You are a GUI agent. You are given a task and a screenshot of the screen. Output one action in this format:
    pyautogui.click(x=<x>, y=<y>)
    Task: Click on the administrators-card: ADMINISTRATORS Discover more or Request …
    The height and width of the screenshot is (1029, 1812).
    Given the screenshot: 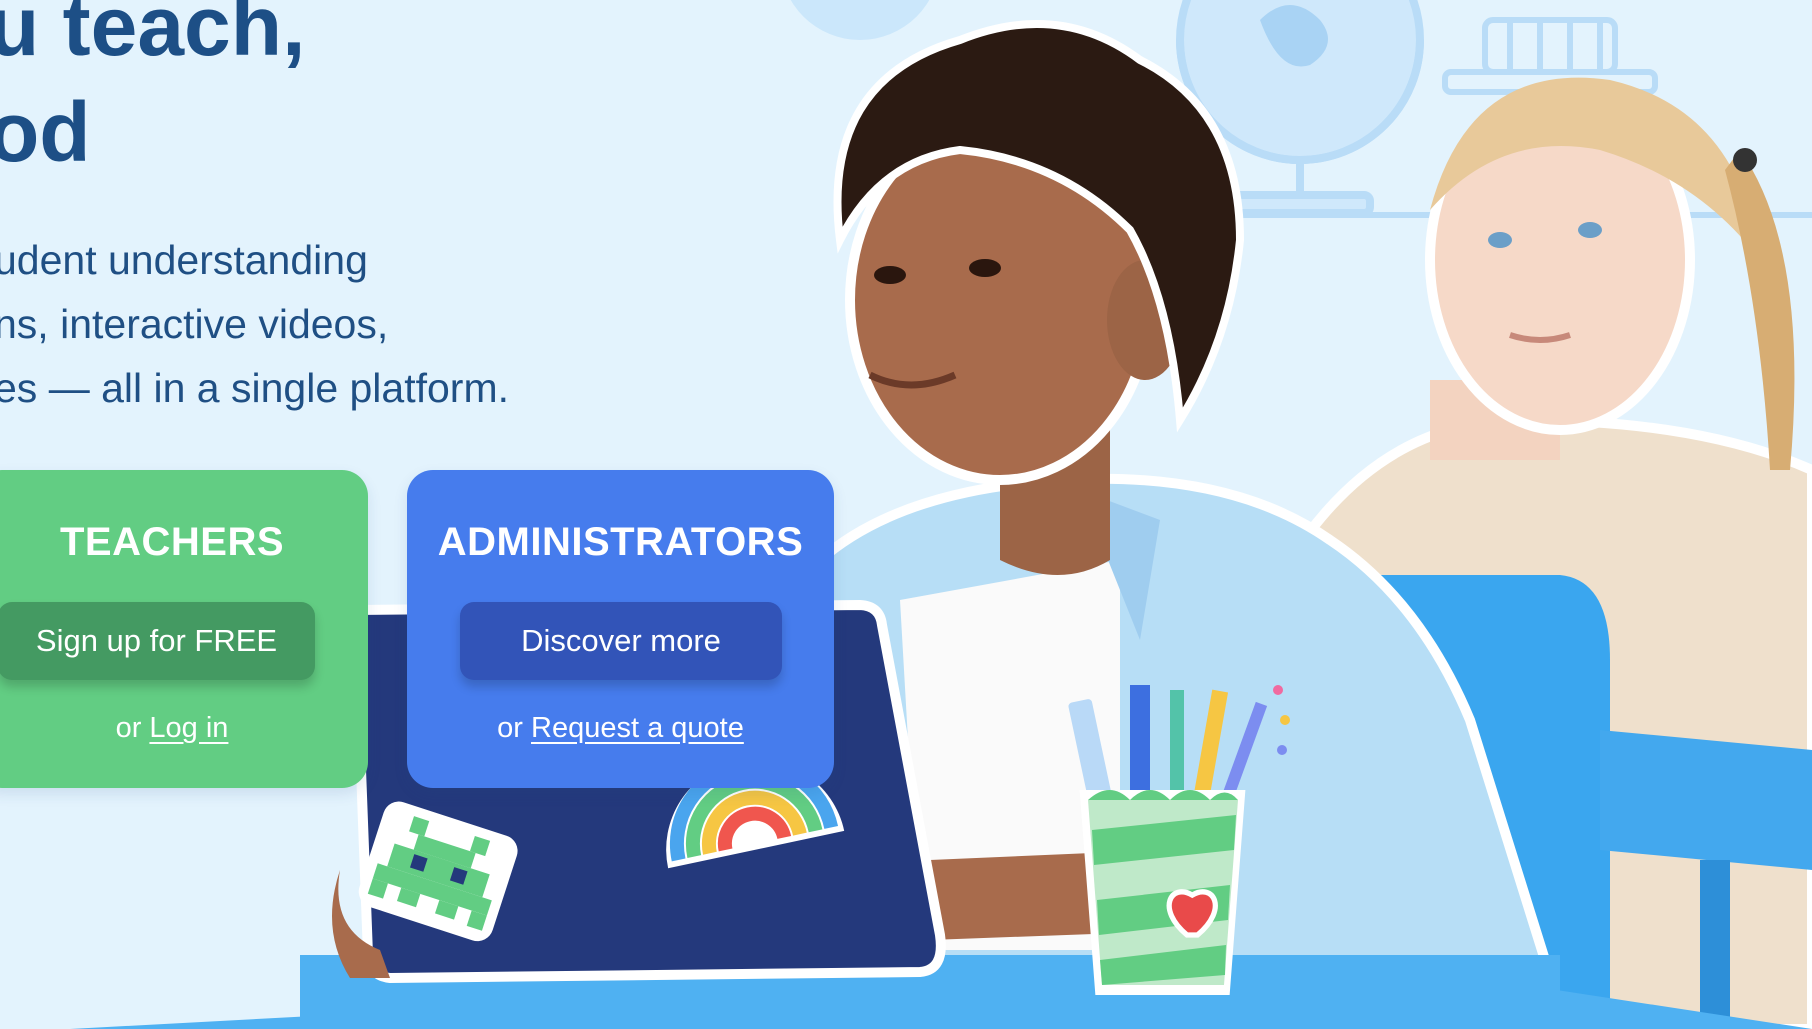 What is the action you would take?
    pyautogui.click(x=620, y=629)
    